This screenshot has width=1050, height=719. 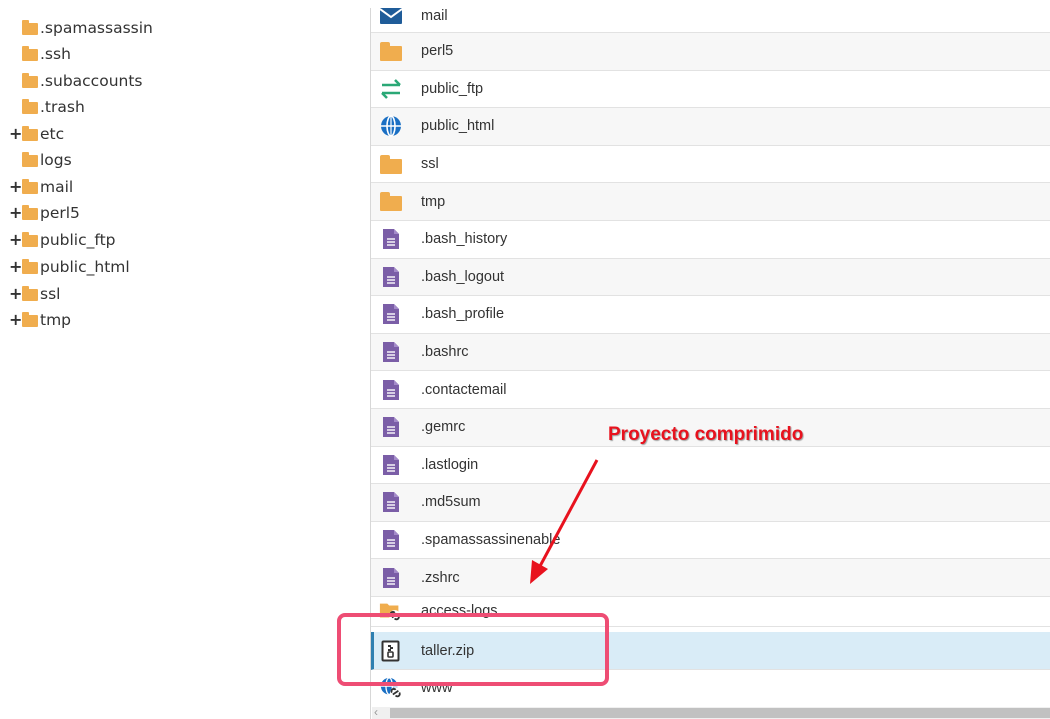 What do you see at coordinates (458, 126) in the screenshot?
I see `file-name: public_html` at bounding box center [458, 126].